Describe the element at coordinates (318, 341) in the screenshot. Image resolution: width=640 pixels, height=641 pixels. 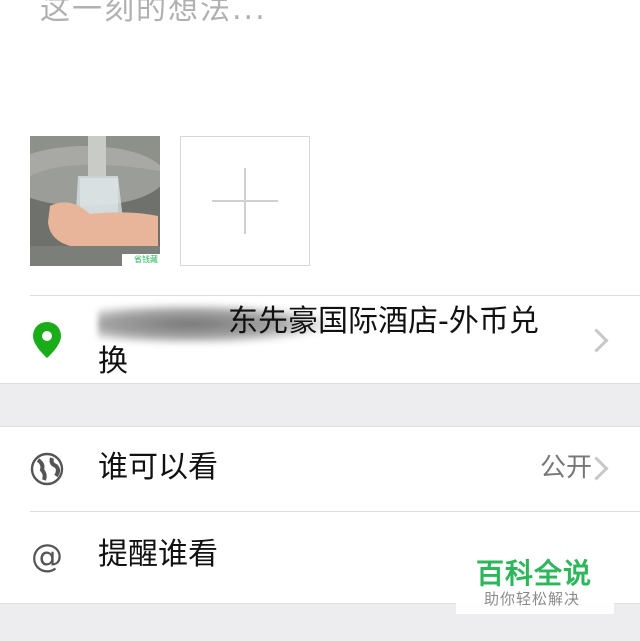
I see `location-label: 东先豪国际酒店-外币兑换` at that location.